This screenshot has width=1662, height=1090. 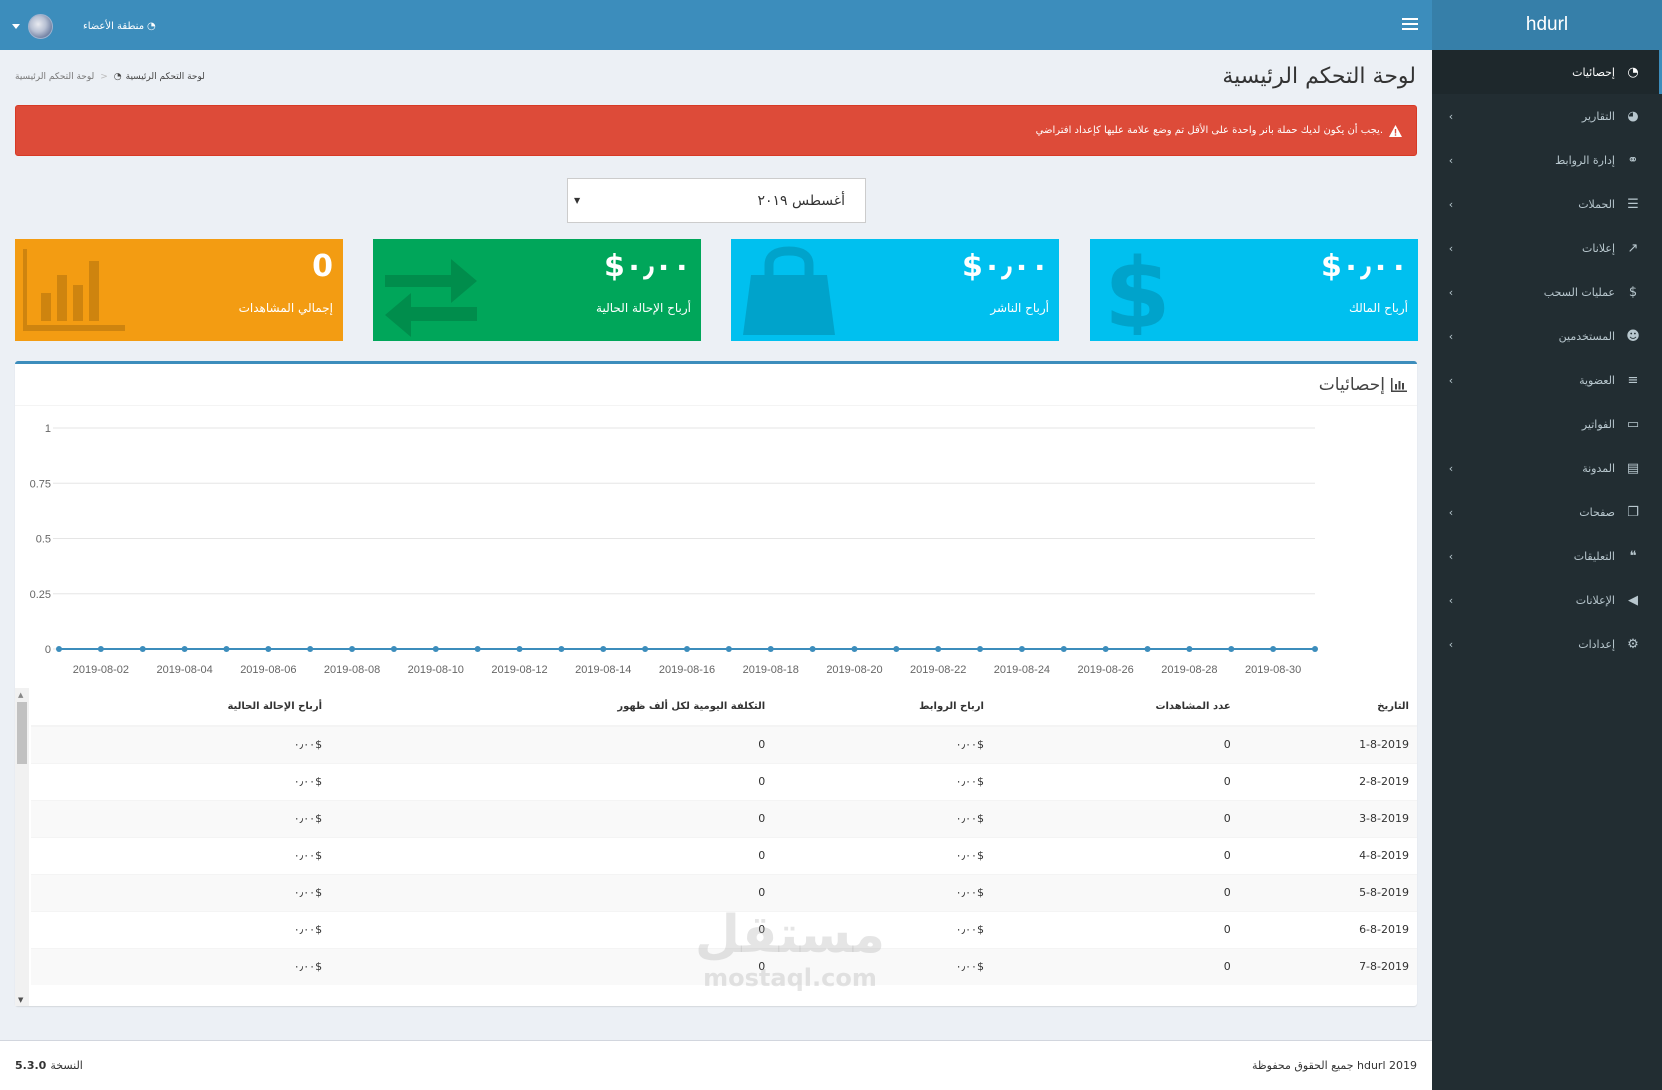 I want to click on sidebar-item-label: إعلانات, so click(x=1598, y=248).